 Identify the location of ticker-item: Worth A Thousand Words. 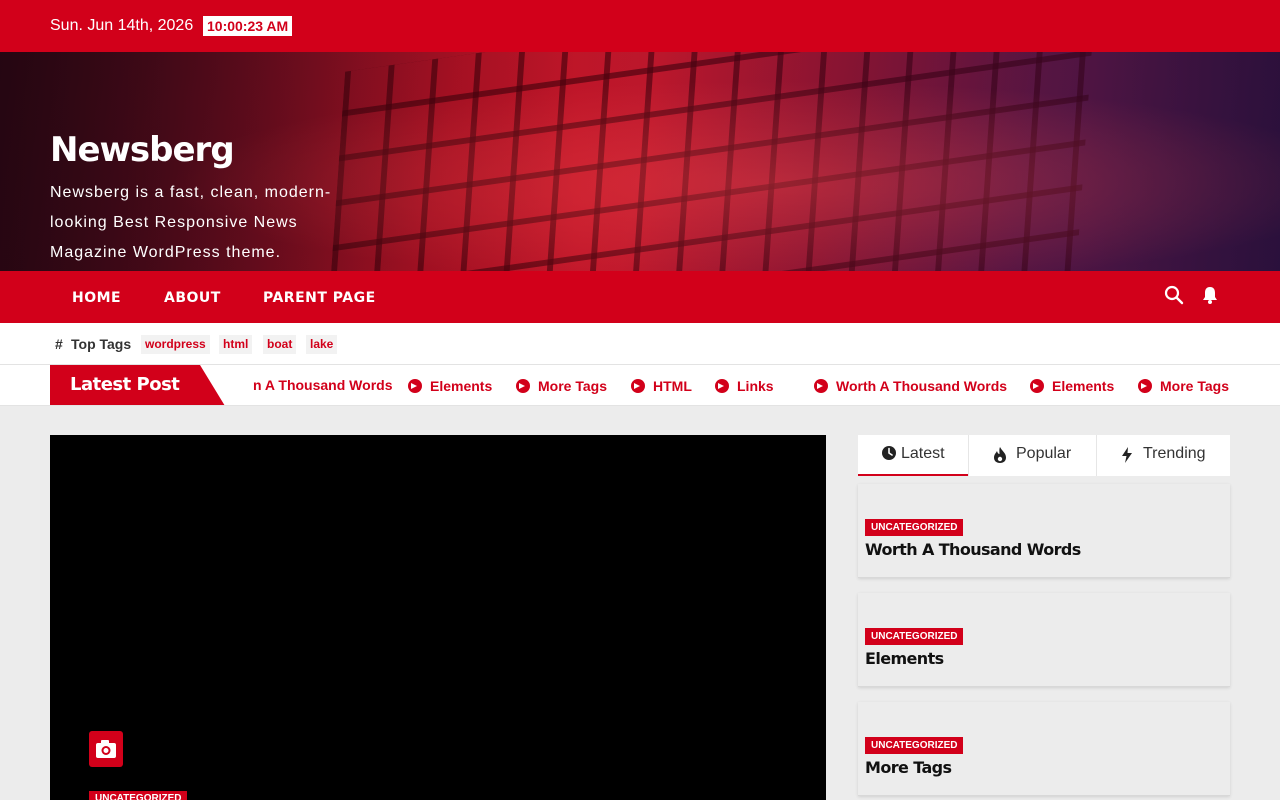
(910, 385).